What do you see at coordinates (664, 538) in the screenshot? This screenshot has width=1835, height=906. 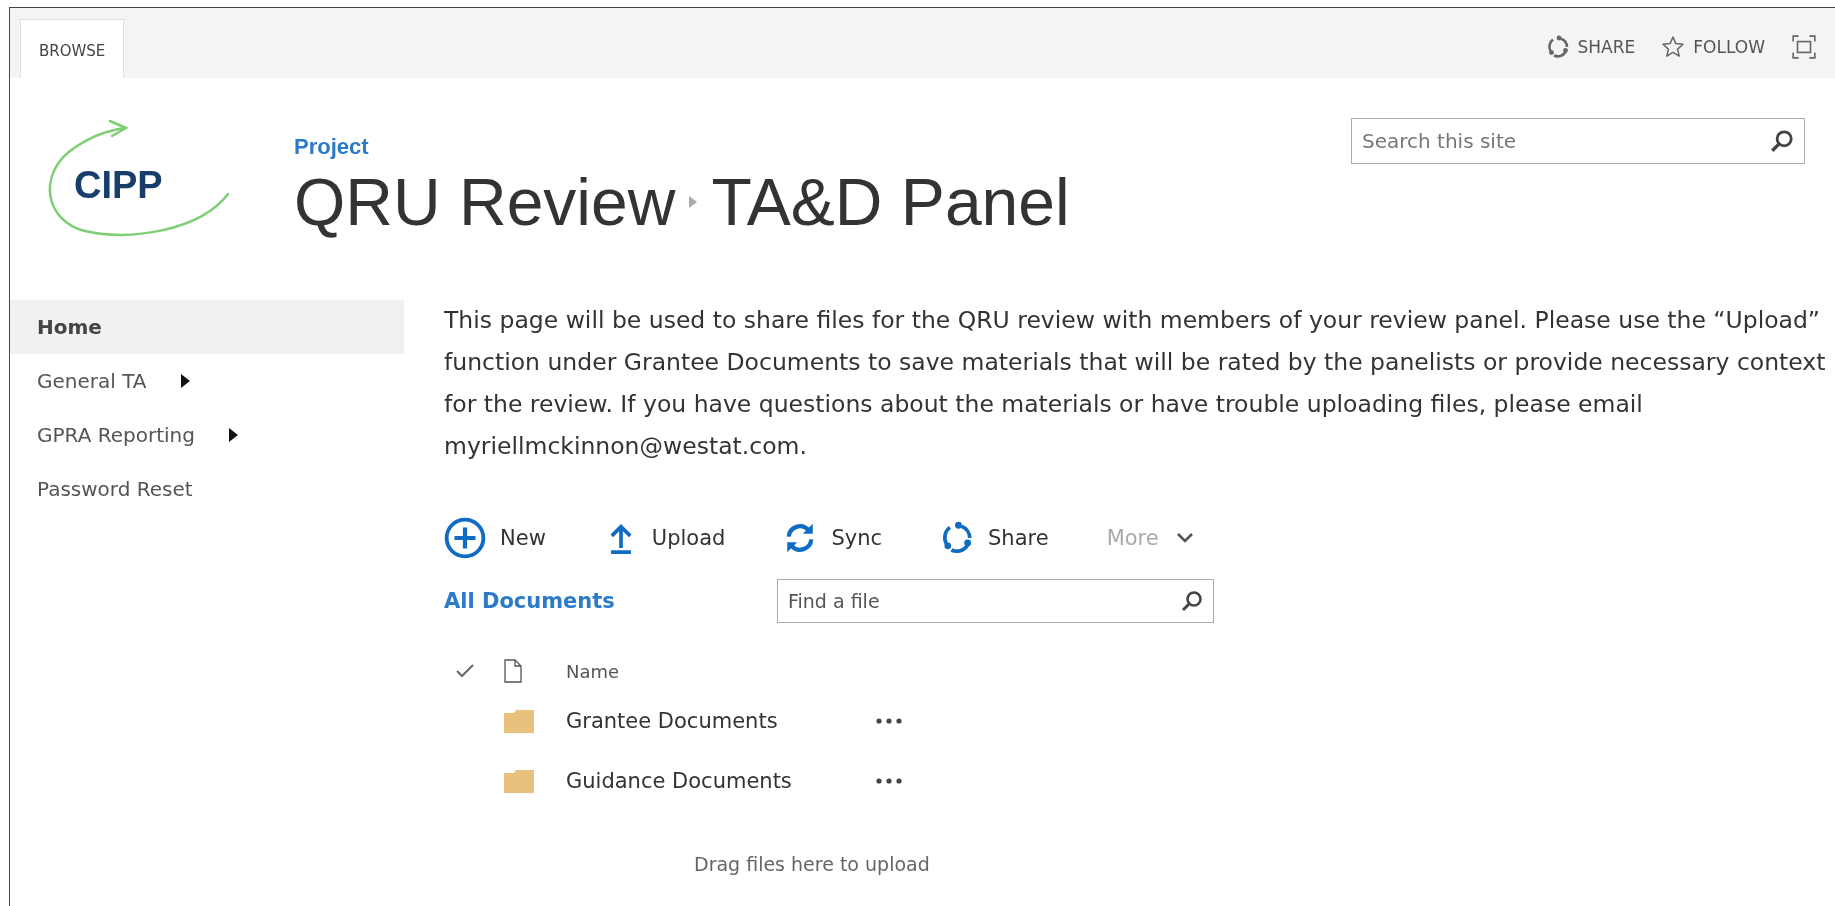 I see `upload-button: Upload` at bounding box center [664, 538].